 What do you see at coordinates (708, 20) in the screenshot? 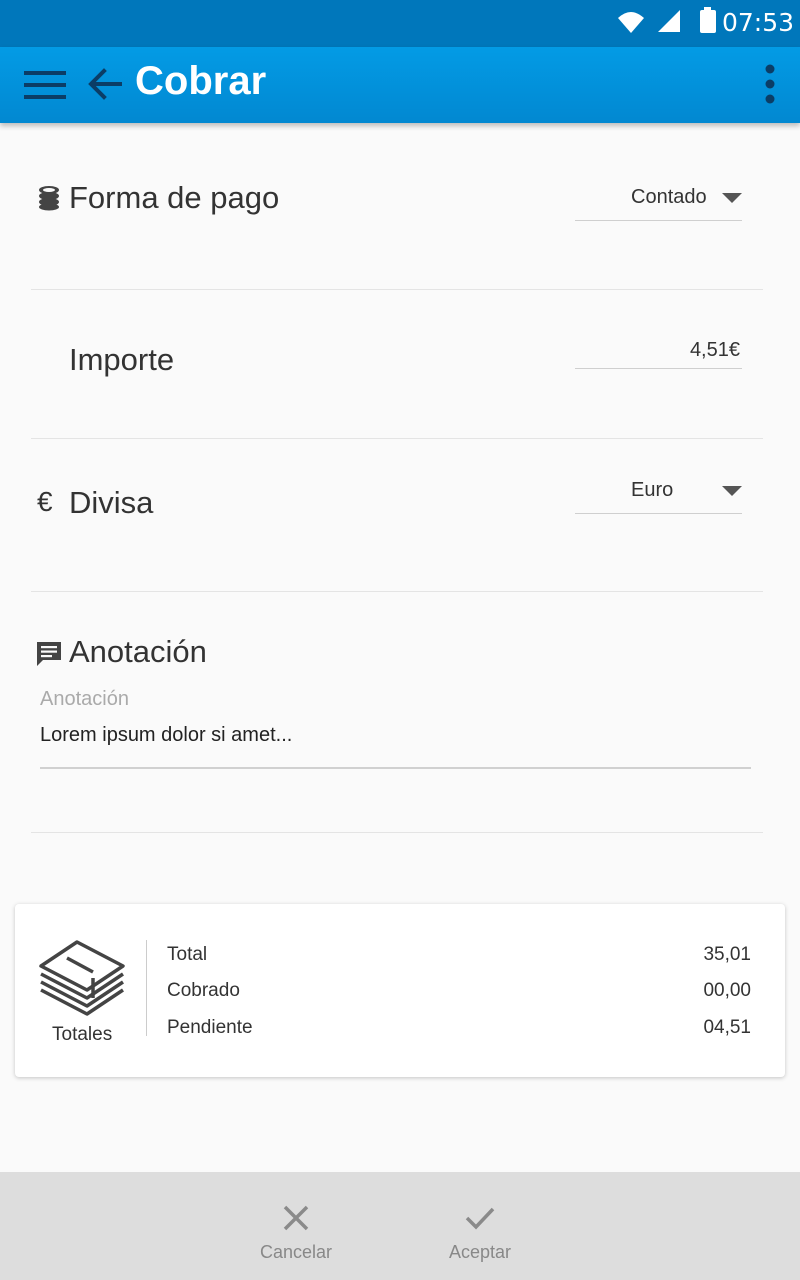
I see `battery-icon` at bounding box center [708, 20].